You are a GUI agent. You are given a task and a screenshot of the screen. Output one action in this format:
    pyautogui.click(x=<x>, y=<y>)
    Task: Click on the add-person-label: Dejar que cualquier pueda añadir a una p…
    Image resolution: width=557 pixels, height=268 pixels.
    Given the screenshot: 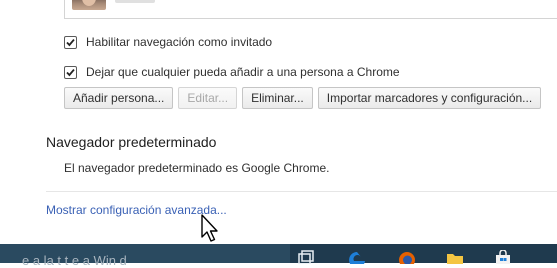 What is the action you would take?
    pyautogui.click(x=243, y=72)
    